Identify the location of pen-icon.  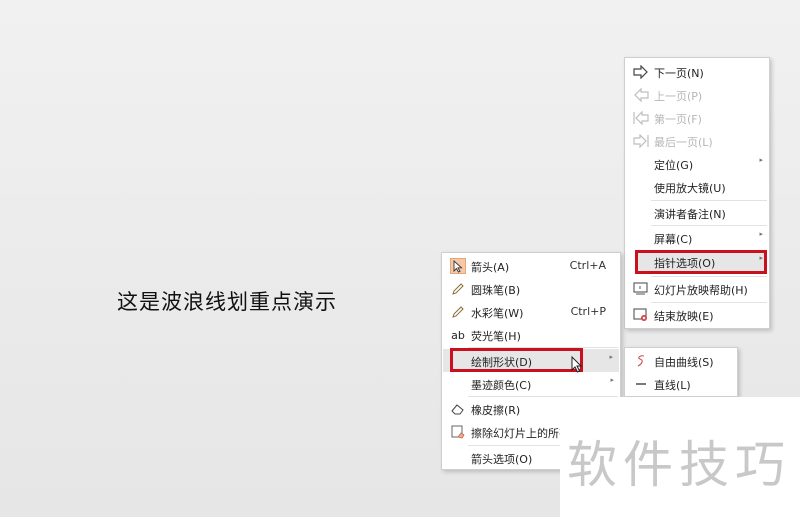
(458, 289).